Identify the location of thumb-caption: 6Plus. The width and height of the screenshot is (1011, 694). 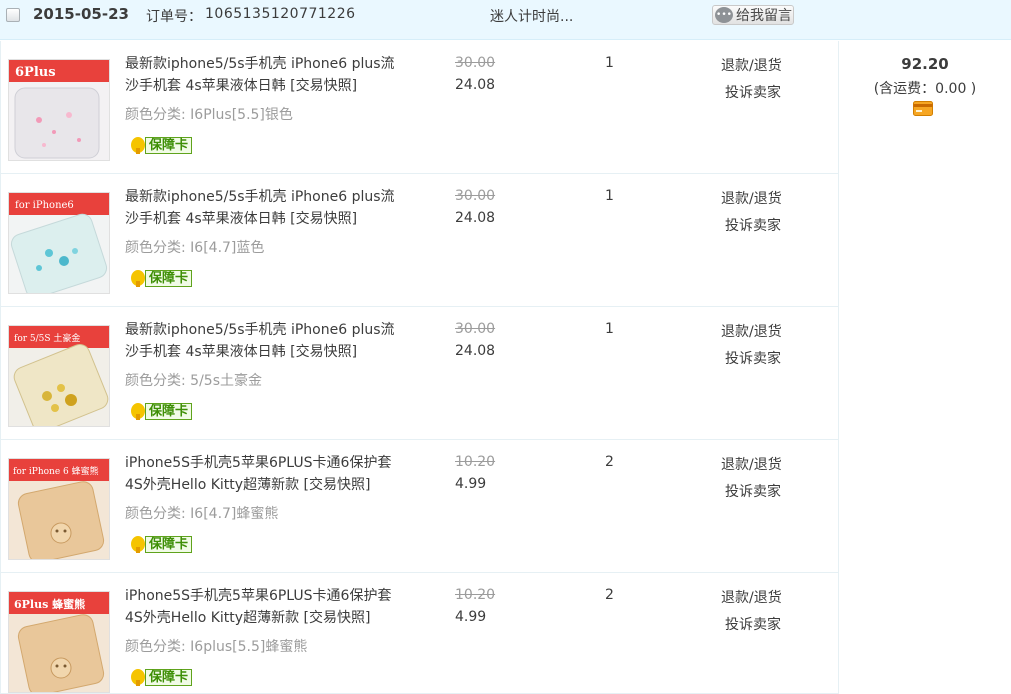
(35, 72).